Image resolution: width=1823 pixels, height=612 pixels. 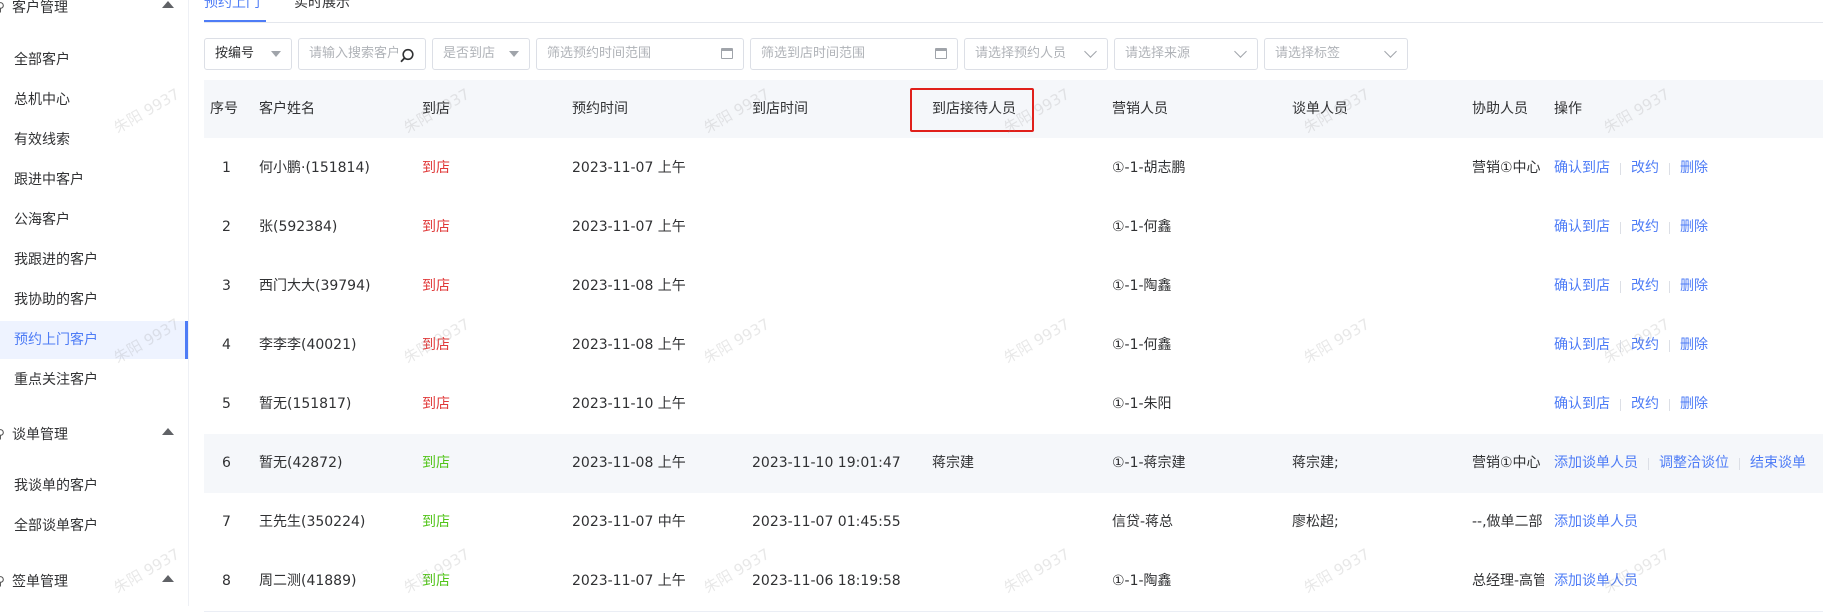 I want to click on tag-select: 请选择标签, so click(x=1336, y=54).